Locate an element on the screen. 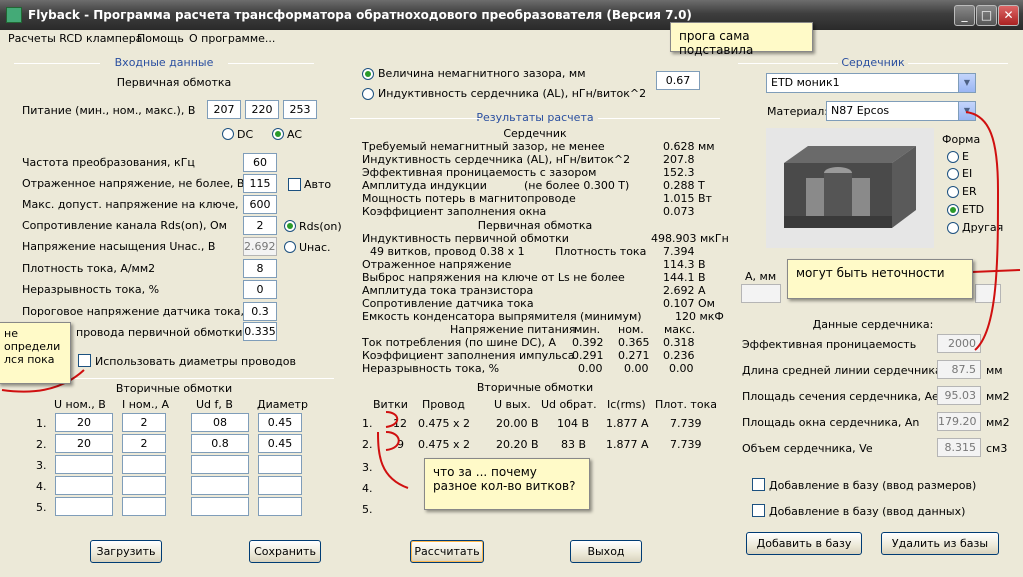 The width and height of the screenshot is (1023, 577). note-turns-question: что за ... почему разное кол-во витков? is located at coordinates (507, 484).